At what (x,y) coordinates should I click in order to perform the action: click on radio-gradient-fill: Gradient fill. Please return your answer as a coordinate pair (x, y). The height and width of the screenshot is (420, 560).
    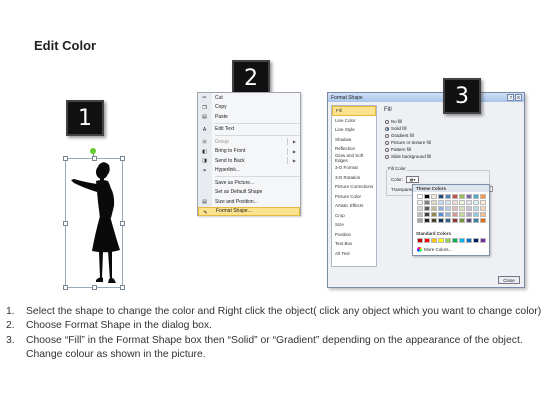
    Looking at the image, I should click on (399, 135).